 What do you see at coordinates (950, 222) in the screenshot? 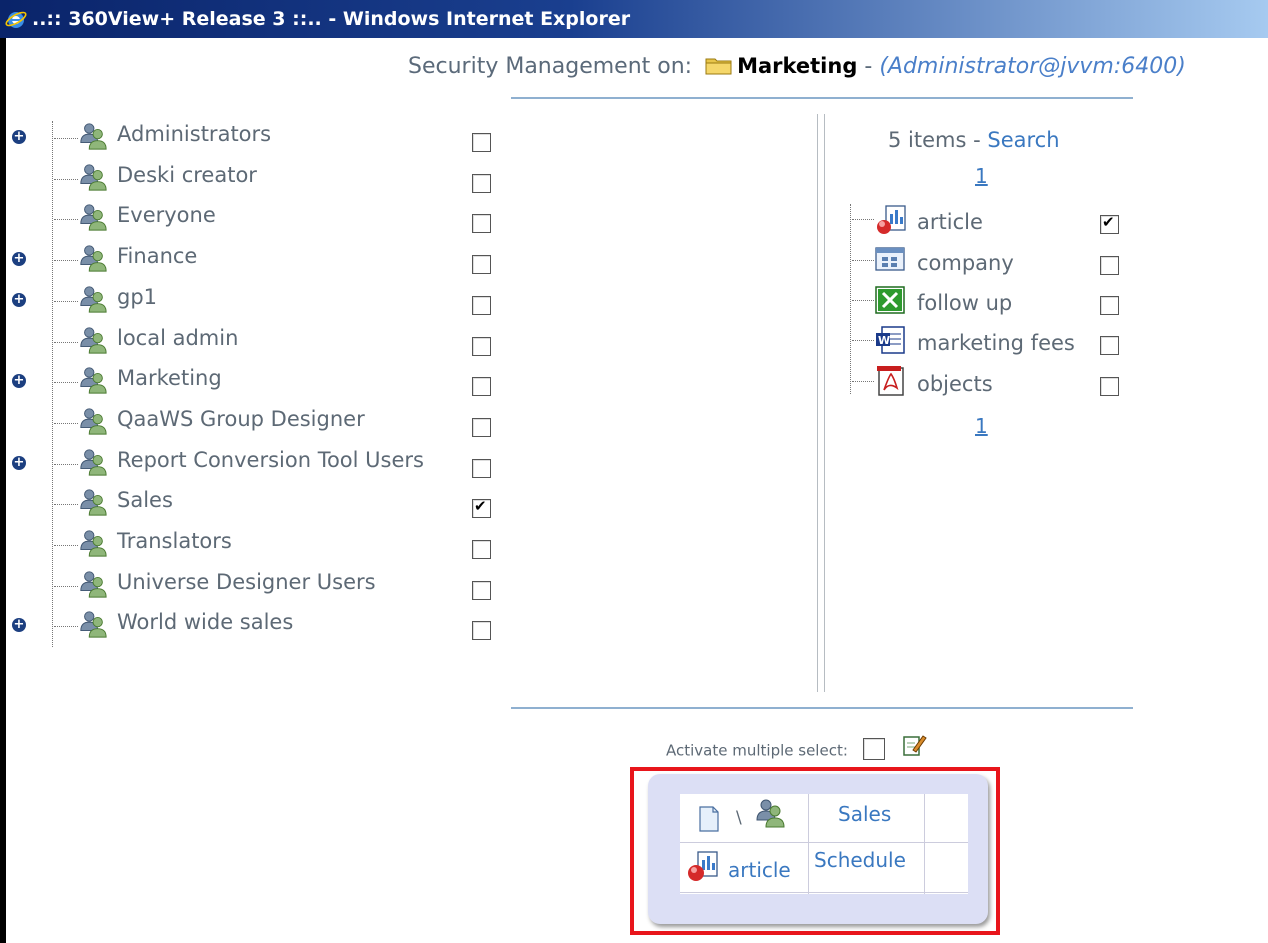
I see `item-label: article` at bounding box center [950, 222].